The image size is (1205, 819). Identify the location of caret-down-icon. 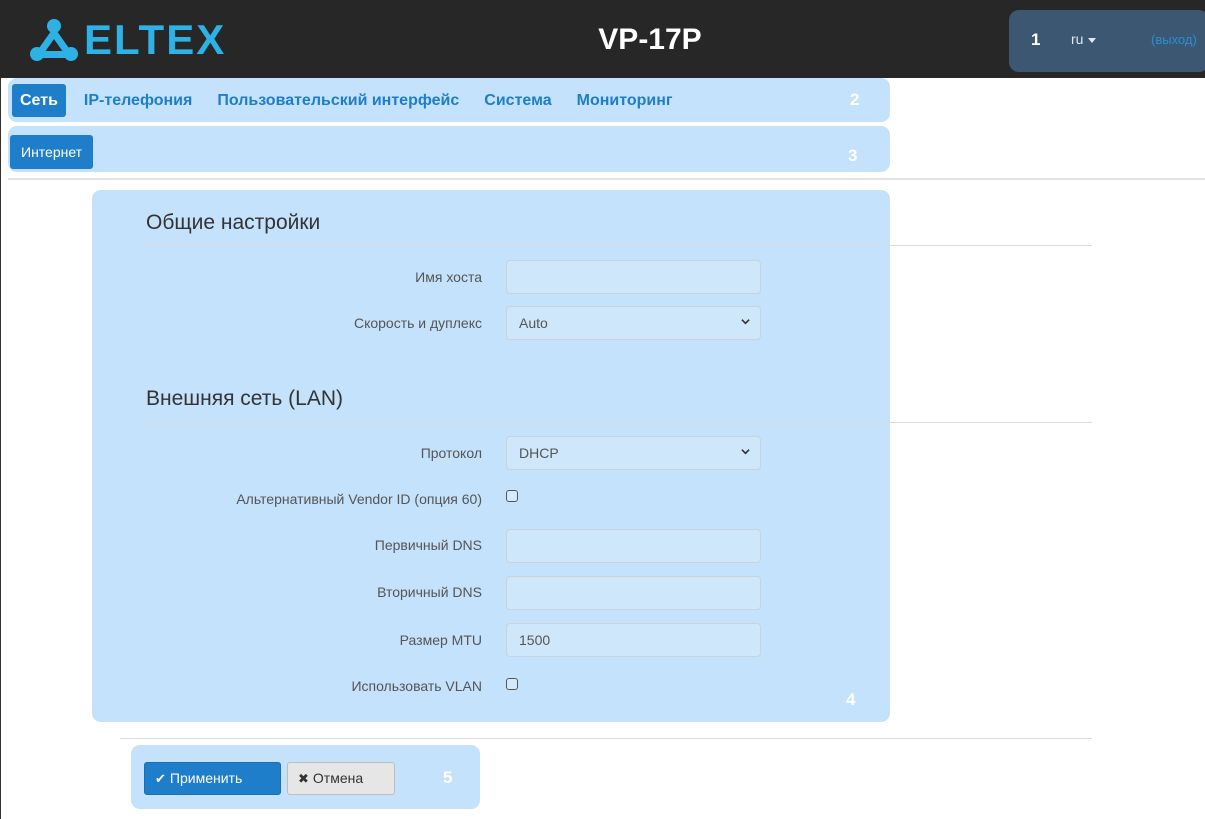
(1092, 40).